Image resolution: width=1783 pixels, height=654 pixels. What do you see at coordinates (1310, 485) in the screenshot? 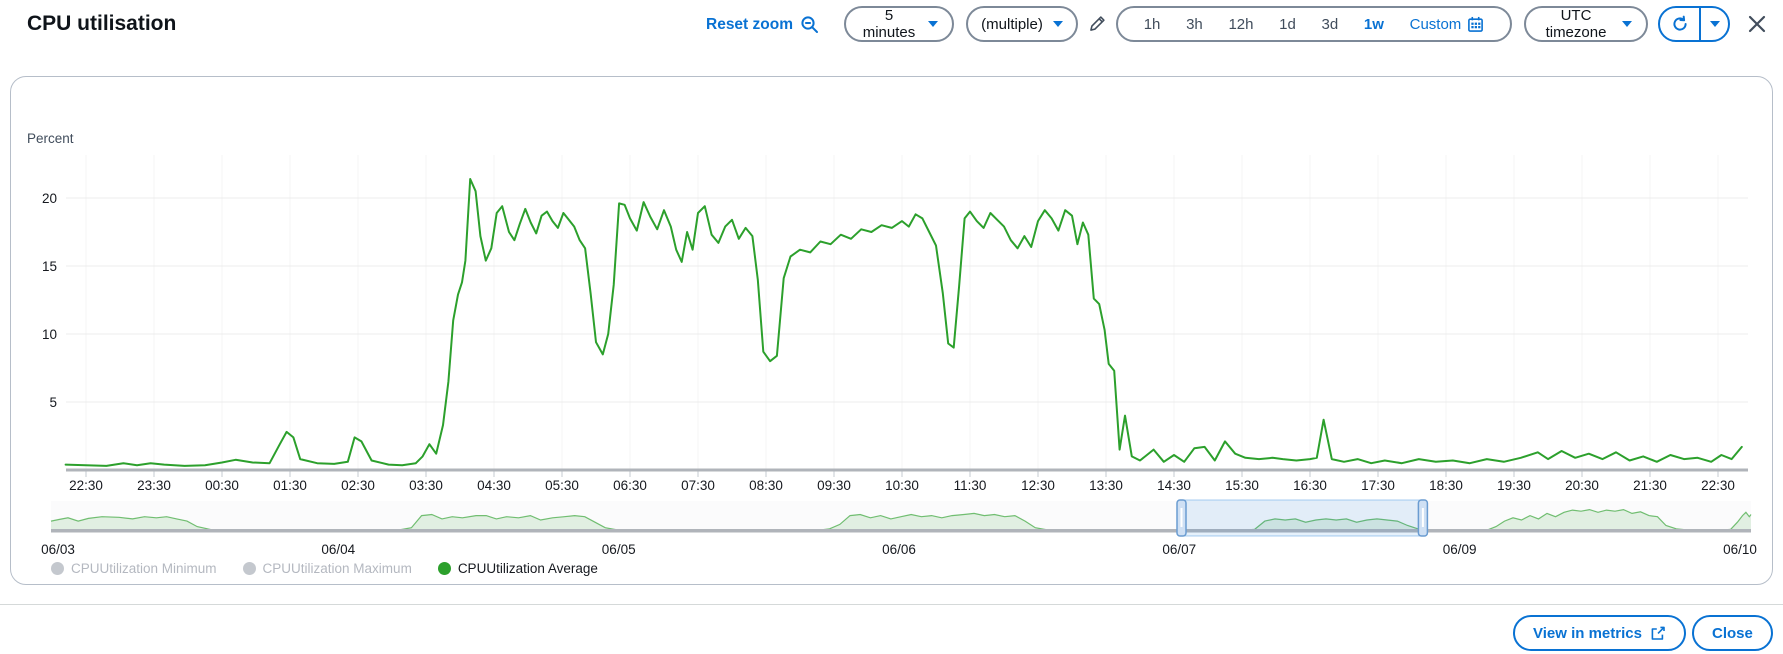
I see `x-axis-tick-label: 16:30` at bounding box center [1310, 485].